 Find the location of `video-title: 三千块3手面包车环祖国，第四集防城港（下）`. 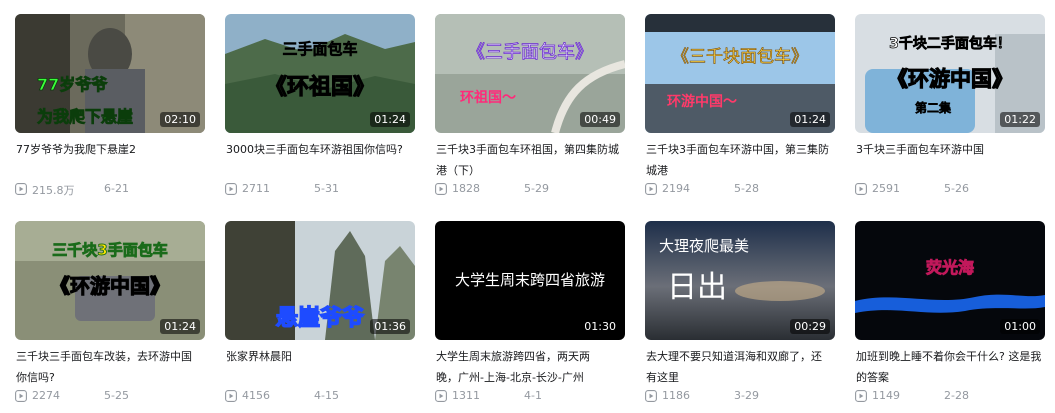

video-title: 三千块3手面包车环祖国，第四集防城港（下） is located at coordinates (531, 160).